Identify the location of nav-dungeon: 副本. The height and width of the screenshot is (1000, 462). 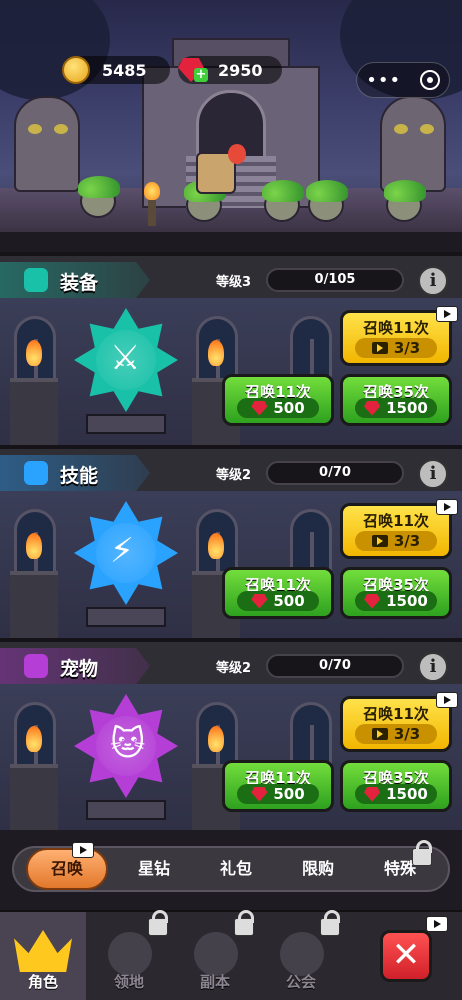
(215, 955).